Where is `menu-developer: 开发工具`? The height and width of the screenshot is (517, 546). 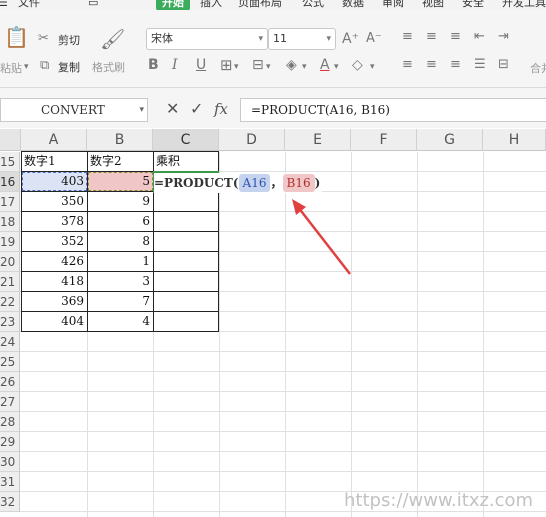 menu-developer: 开发工具 is located at coordinates (524, 5).